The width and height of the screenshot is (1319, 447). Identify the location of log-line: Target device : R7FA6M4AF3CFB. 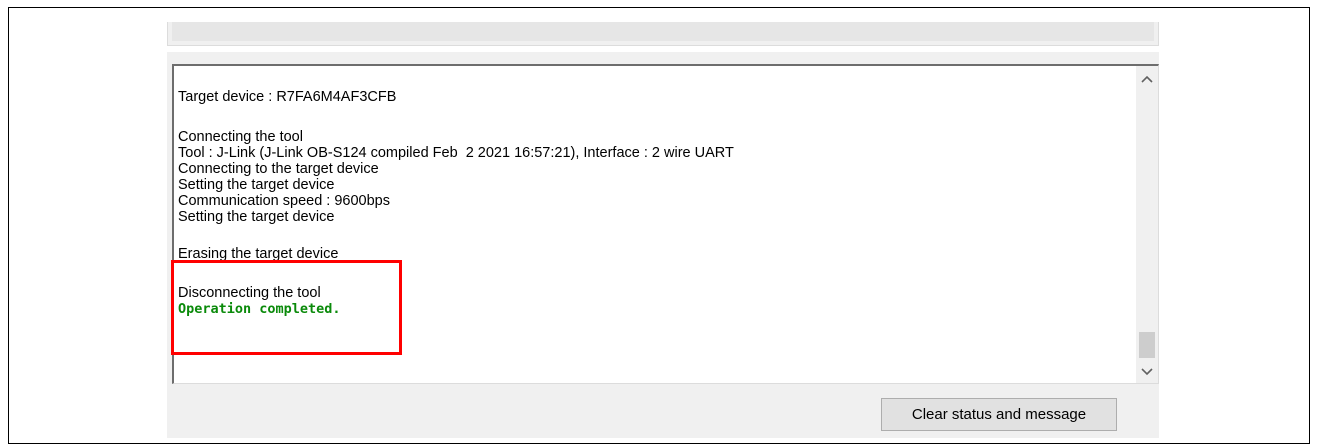
(287, 97).